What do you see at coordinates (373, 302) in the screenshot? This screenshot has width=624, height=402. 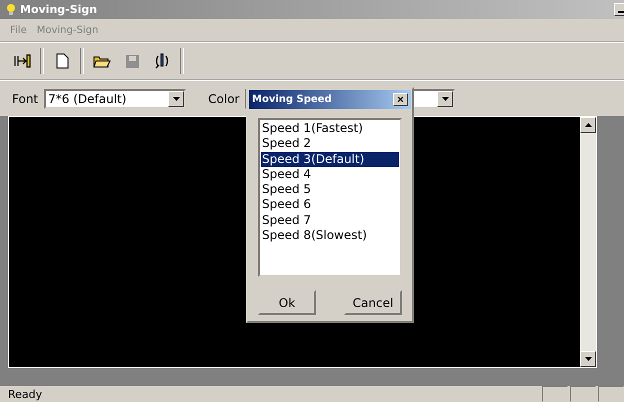 I see `cancel-button: Cancel` at bounding box center [373, 302].